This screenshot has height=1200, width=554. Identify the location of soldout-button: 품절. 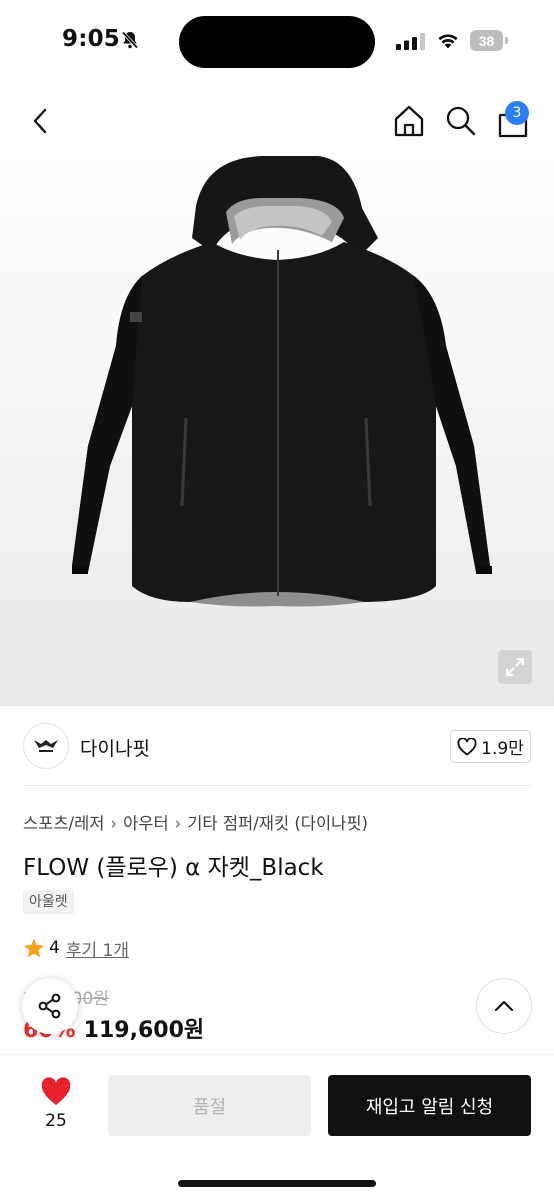
(209, 1105).